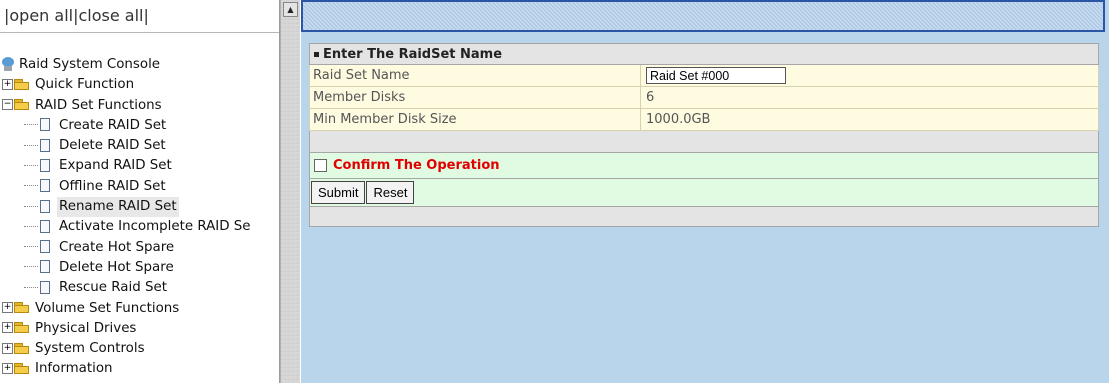  I want to click on tree-controls: |open all|close all|, so click(139, 16).